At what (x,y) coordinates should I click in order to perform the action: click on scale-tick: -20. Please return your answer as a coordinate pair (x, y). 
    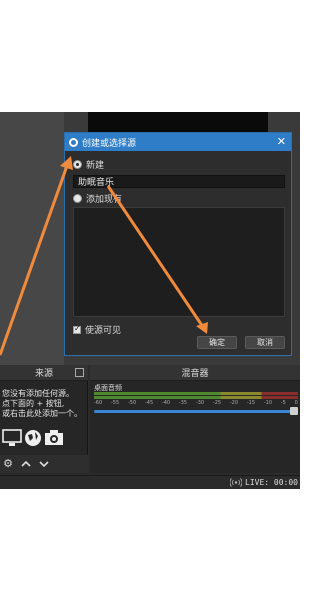
    Looking at the image, I should click on (234, 403).